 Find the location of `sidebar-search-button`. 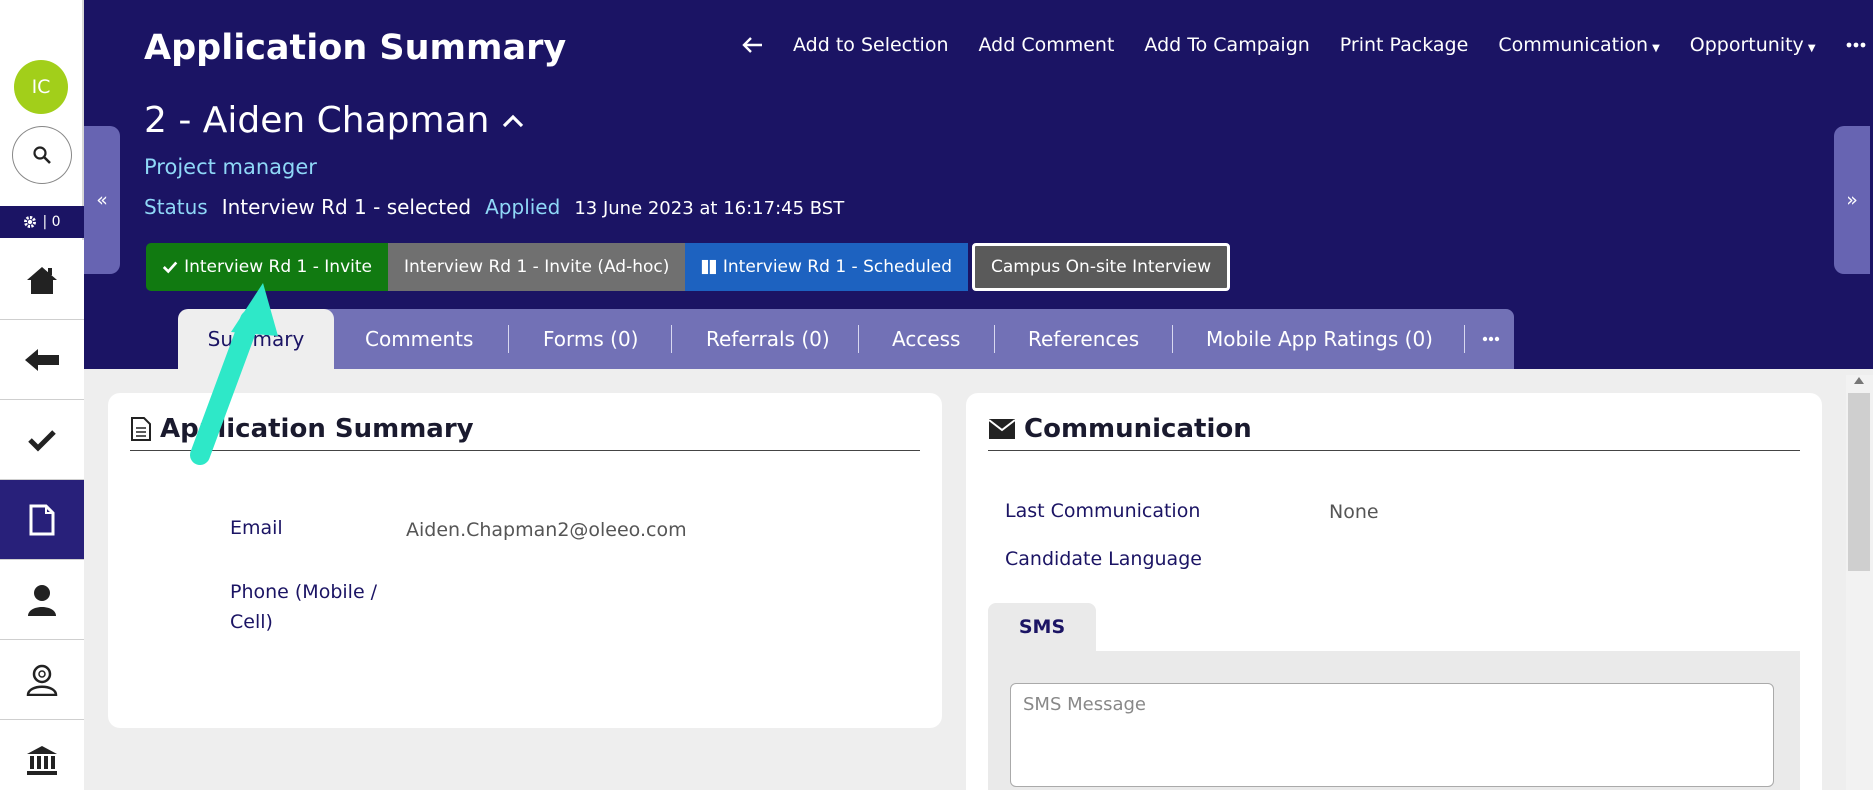

sidebar-search-button is located at coordinates (42, 155).